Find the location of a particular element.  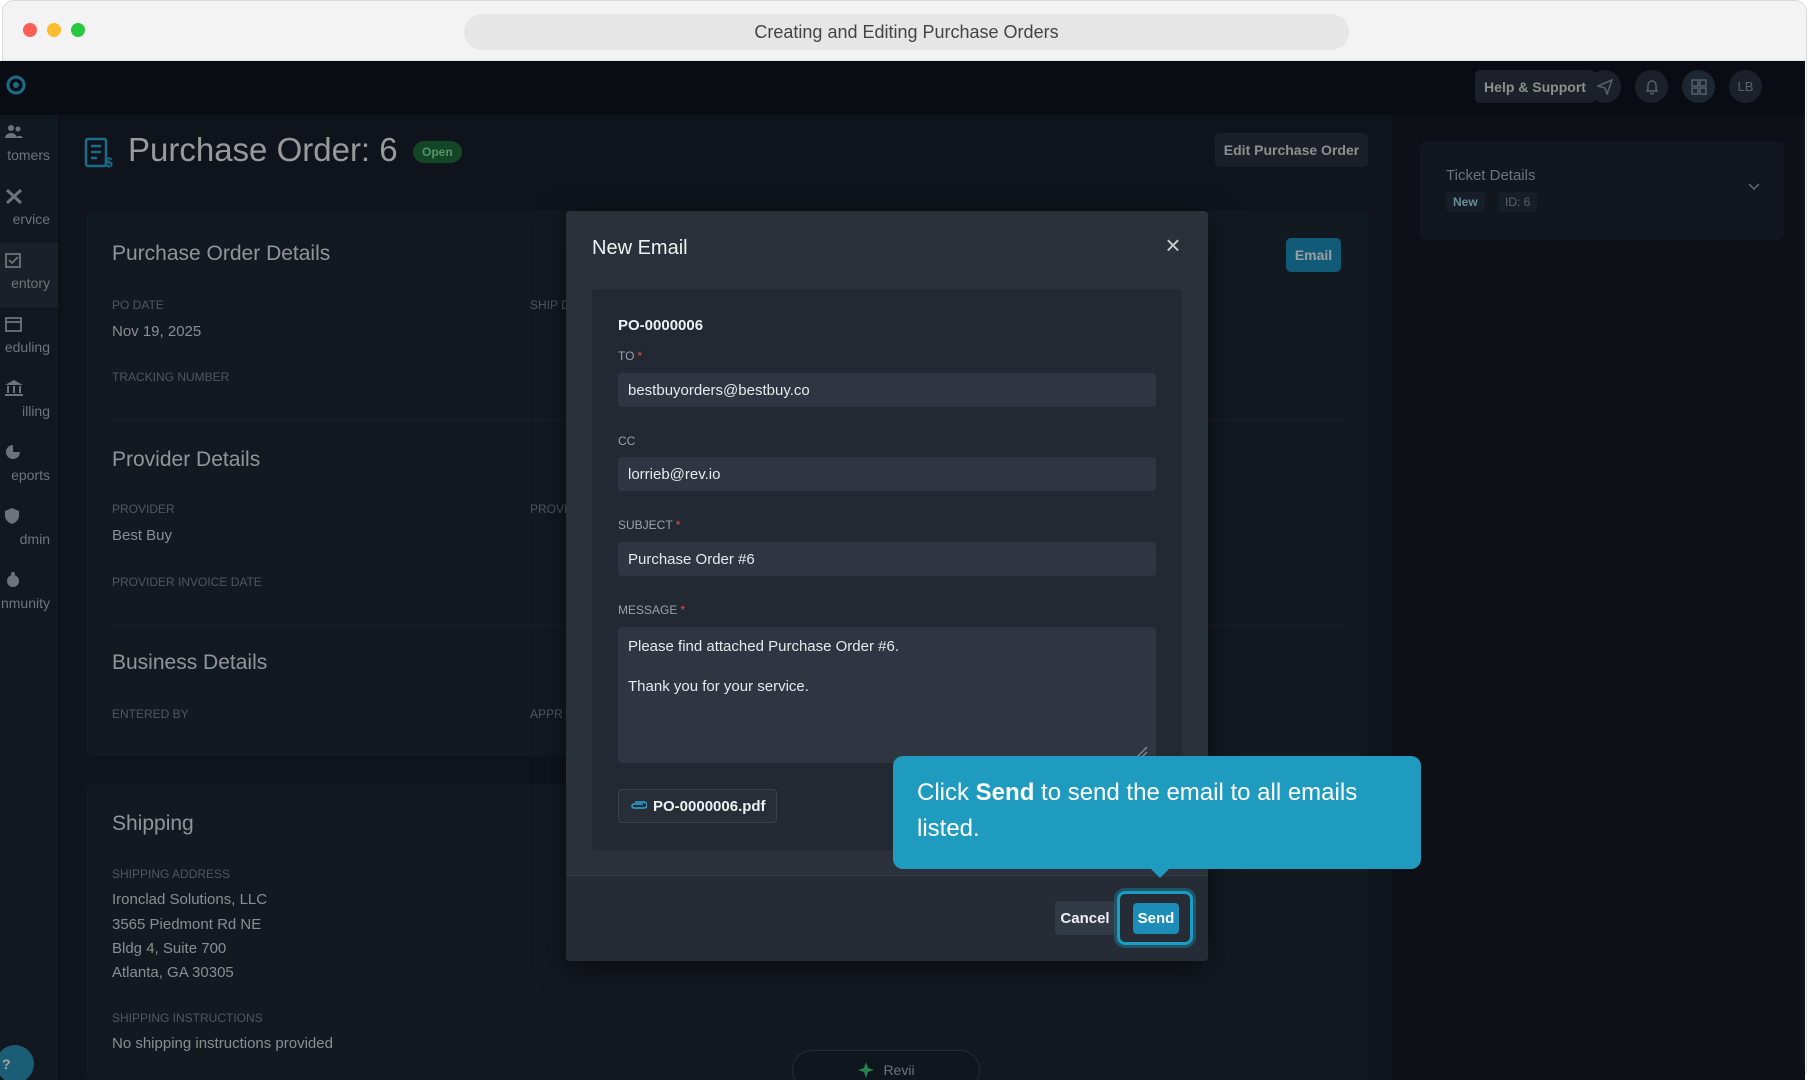

subject-field: Purchase Order #6 is located at coordinates (887, 559).